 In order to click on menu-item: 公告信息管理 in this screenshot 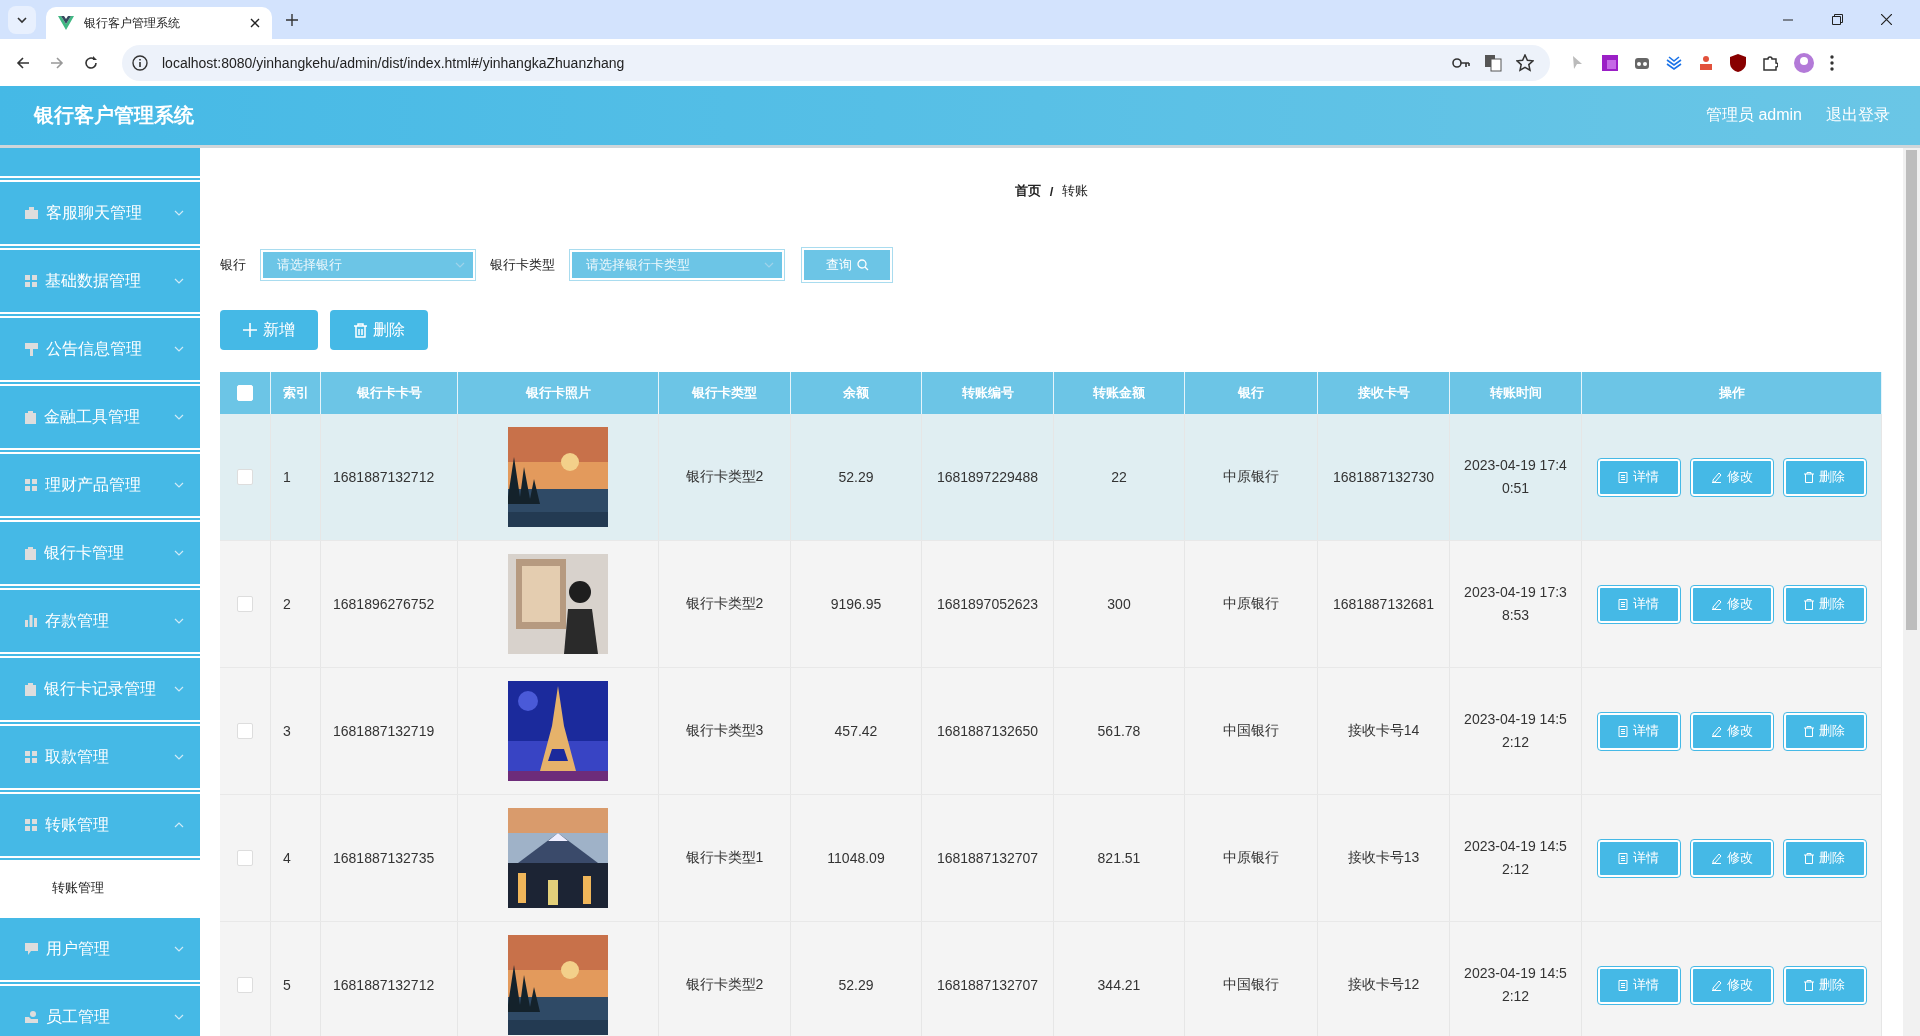, I will do `click(100, 350)`.